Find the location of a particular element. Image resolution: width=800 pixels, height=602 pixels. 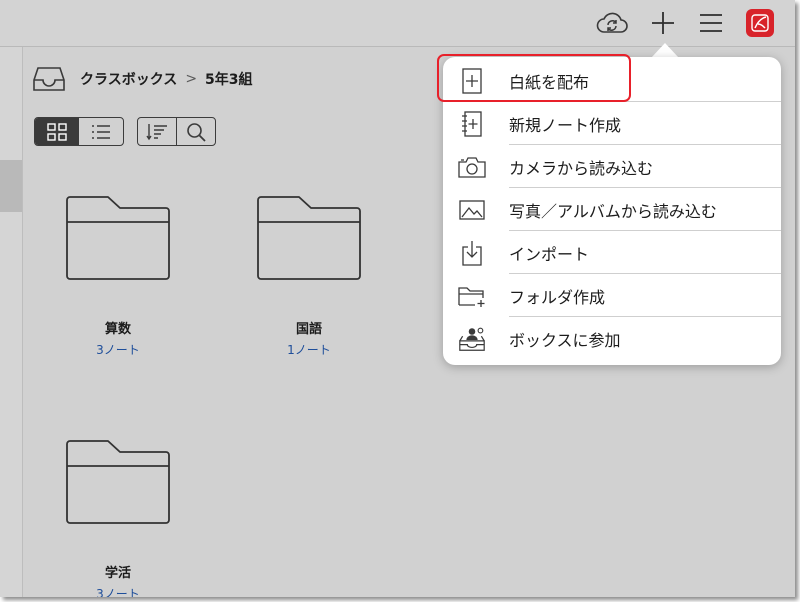

sort-search-tools is located at coordinates (176, 131).